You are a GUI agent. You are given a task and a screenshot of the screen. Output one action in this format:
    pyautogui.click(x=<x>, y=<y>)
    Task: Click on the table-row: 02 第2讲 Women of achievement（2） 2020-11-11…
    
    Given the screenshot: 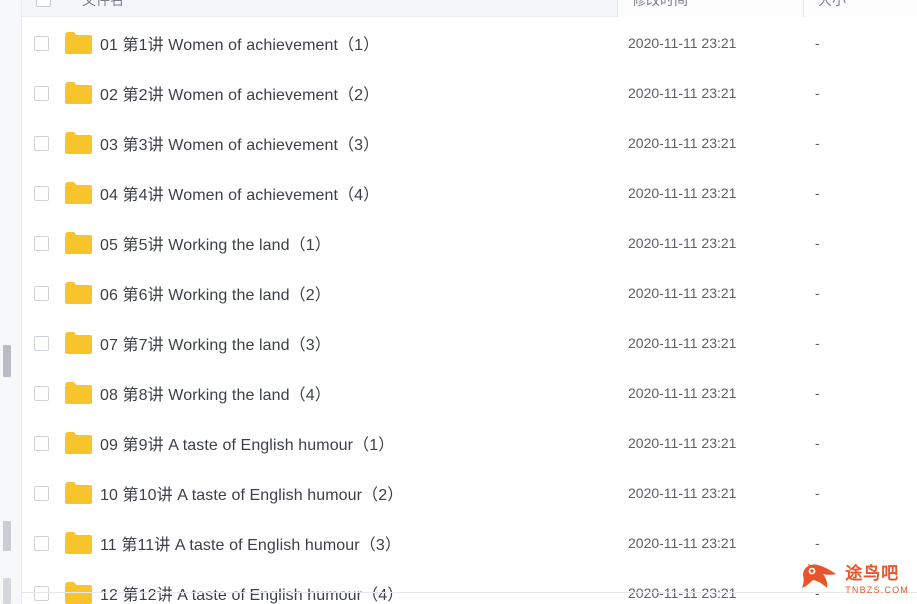 What is the action you would take?
    pyautogui.click(x=469, y=93)
    